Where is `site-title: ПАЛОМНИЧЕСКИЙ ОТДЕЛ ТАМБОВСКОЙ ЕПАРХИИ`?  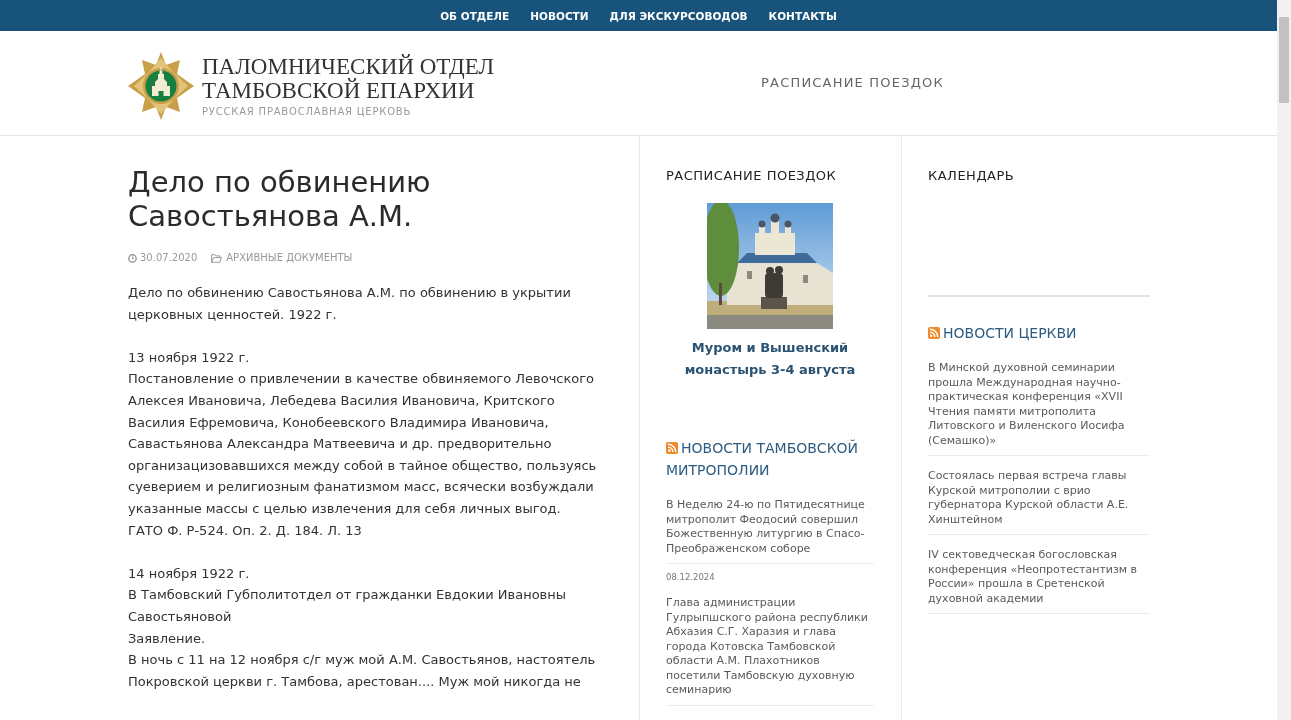 site-title: ПАЛОМНИЧЕСКИЙ ОТДЕЛ ТАМБОВСКОЙ ЕПАРХИИ is located at coordinates (367, 78).